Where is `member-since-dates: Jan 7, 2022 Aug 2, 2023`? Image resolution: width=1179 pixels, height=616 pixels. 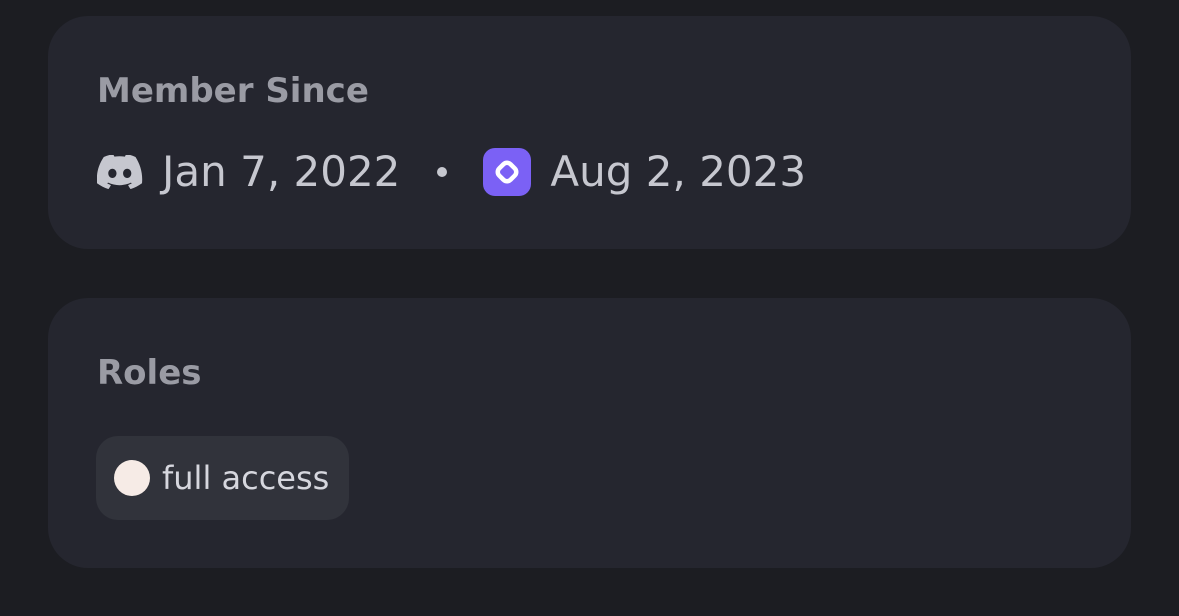
member-since-dates: Jan 7, 2022 Aug 2, 2023 is located at coordinates (451, 172).